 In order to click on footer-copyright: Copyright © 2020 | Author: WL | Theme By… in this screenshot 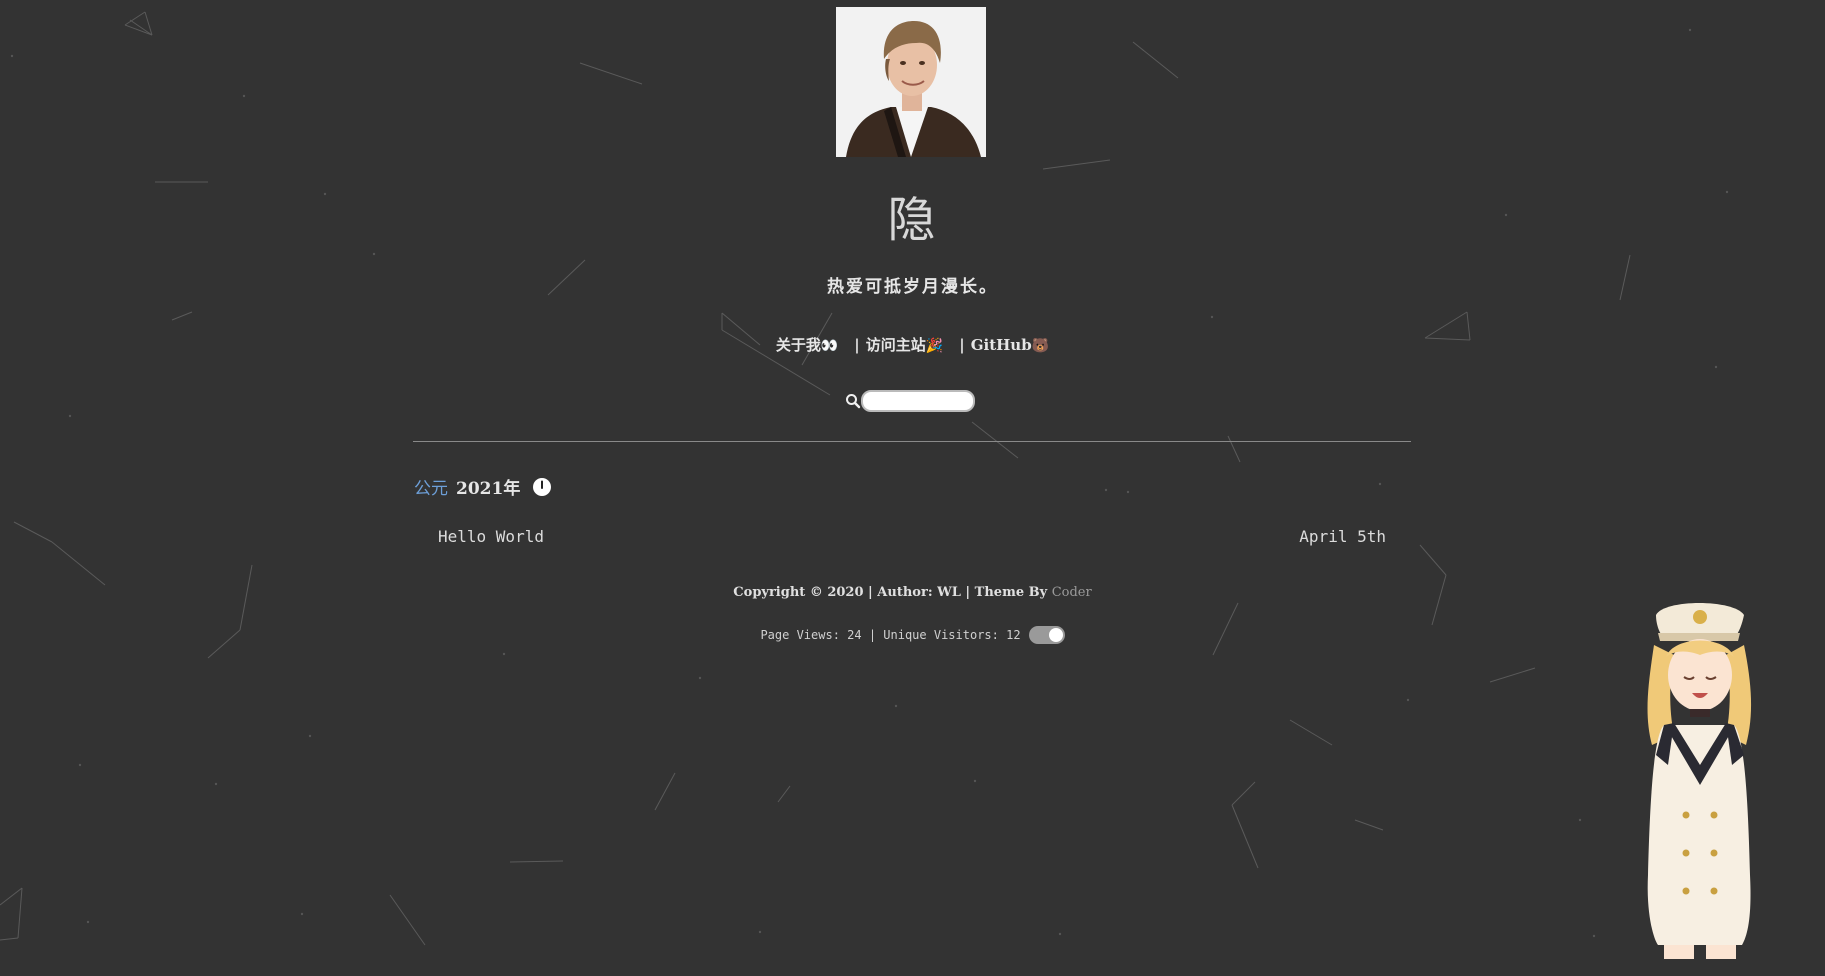, I will do `click(912, 592)`.